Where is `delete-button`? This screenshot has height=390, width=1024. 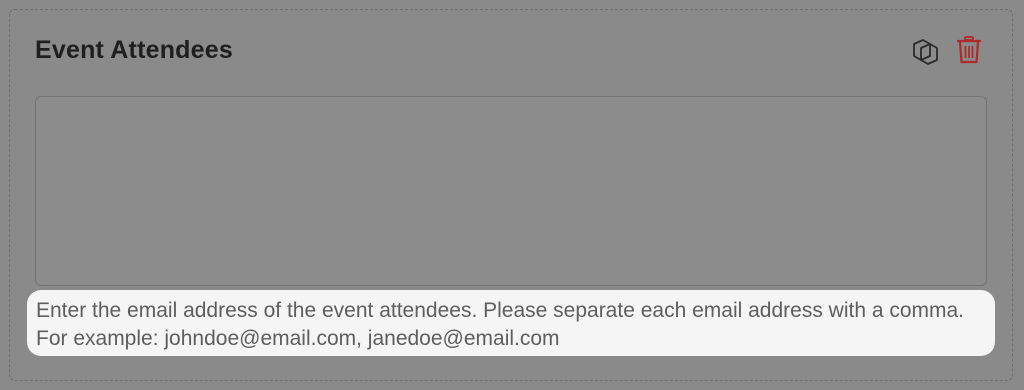
delete-button is located at coordinates (969, 50).